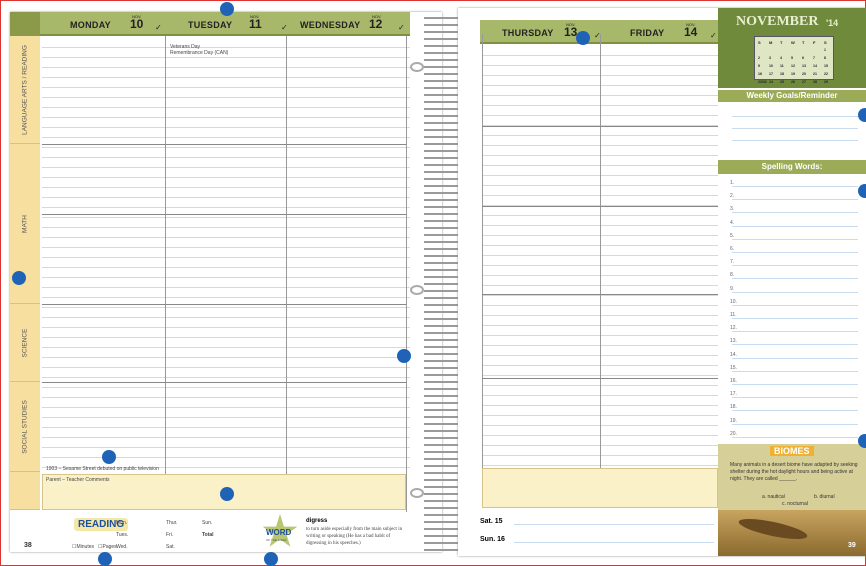 This screenshot has width=866, height=566. I want to click on calendar-day: 24, so click(771, 82).